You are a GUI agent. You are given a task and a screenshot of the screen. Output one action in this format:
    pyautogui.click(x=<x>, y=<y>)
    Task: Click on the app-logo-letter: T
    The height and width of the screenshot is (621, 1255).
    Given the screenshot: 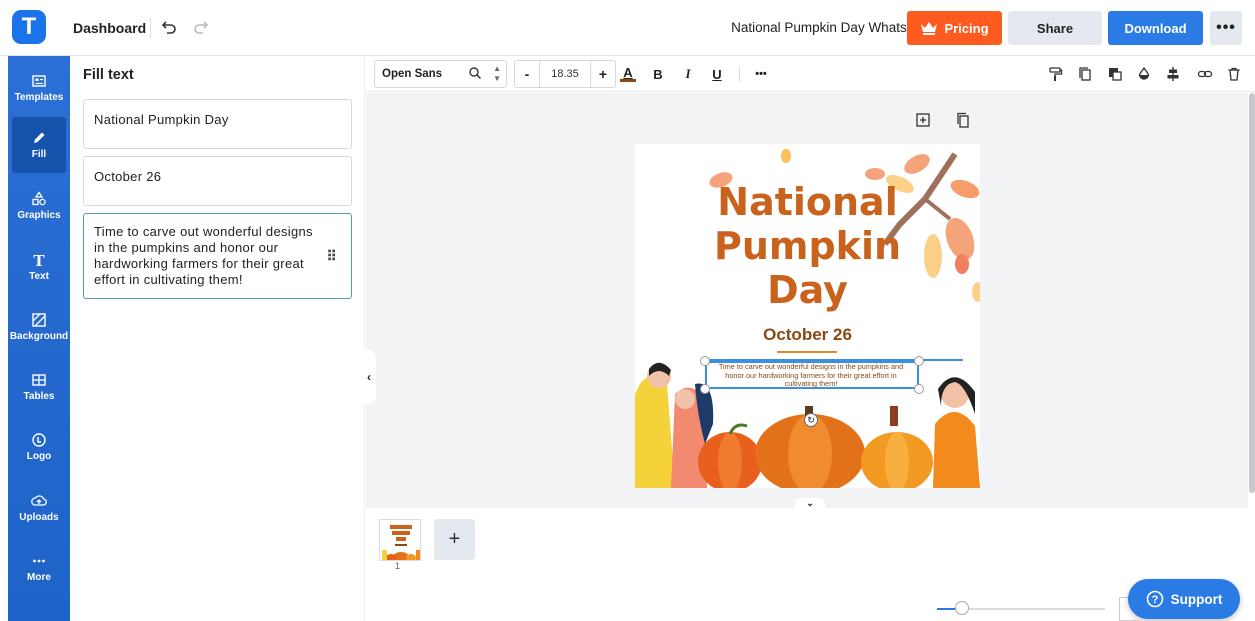 What is the action you would take?
    pyautogui.click(x=29, y=26)
    